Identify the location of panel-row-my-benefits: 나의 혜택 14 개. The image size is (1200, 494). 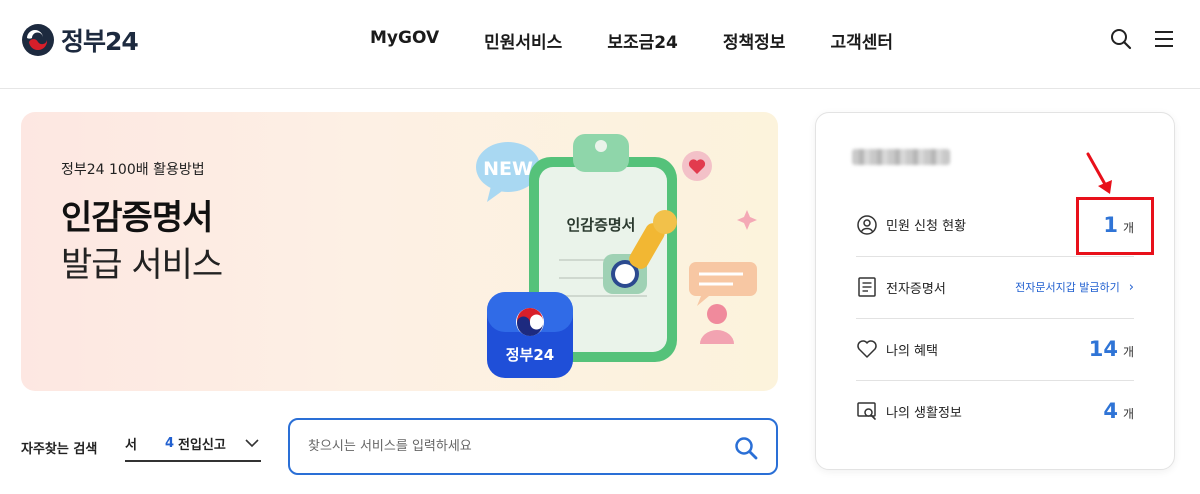
(995, 348).